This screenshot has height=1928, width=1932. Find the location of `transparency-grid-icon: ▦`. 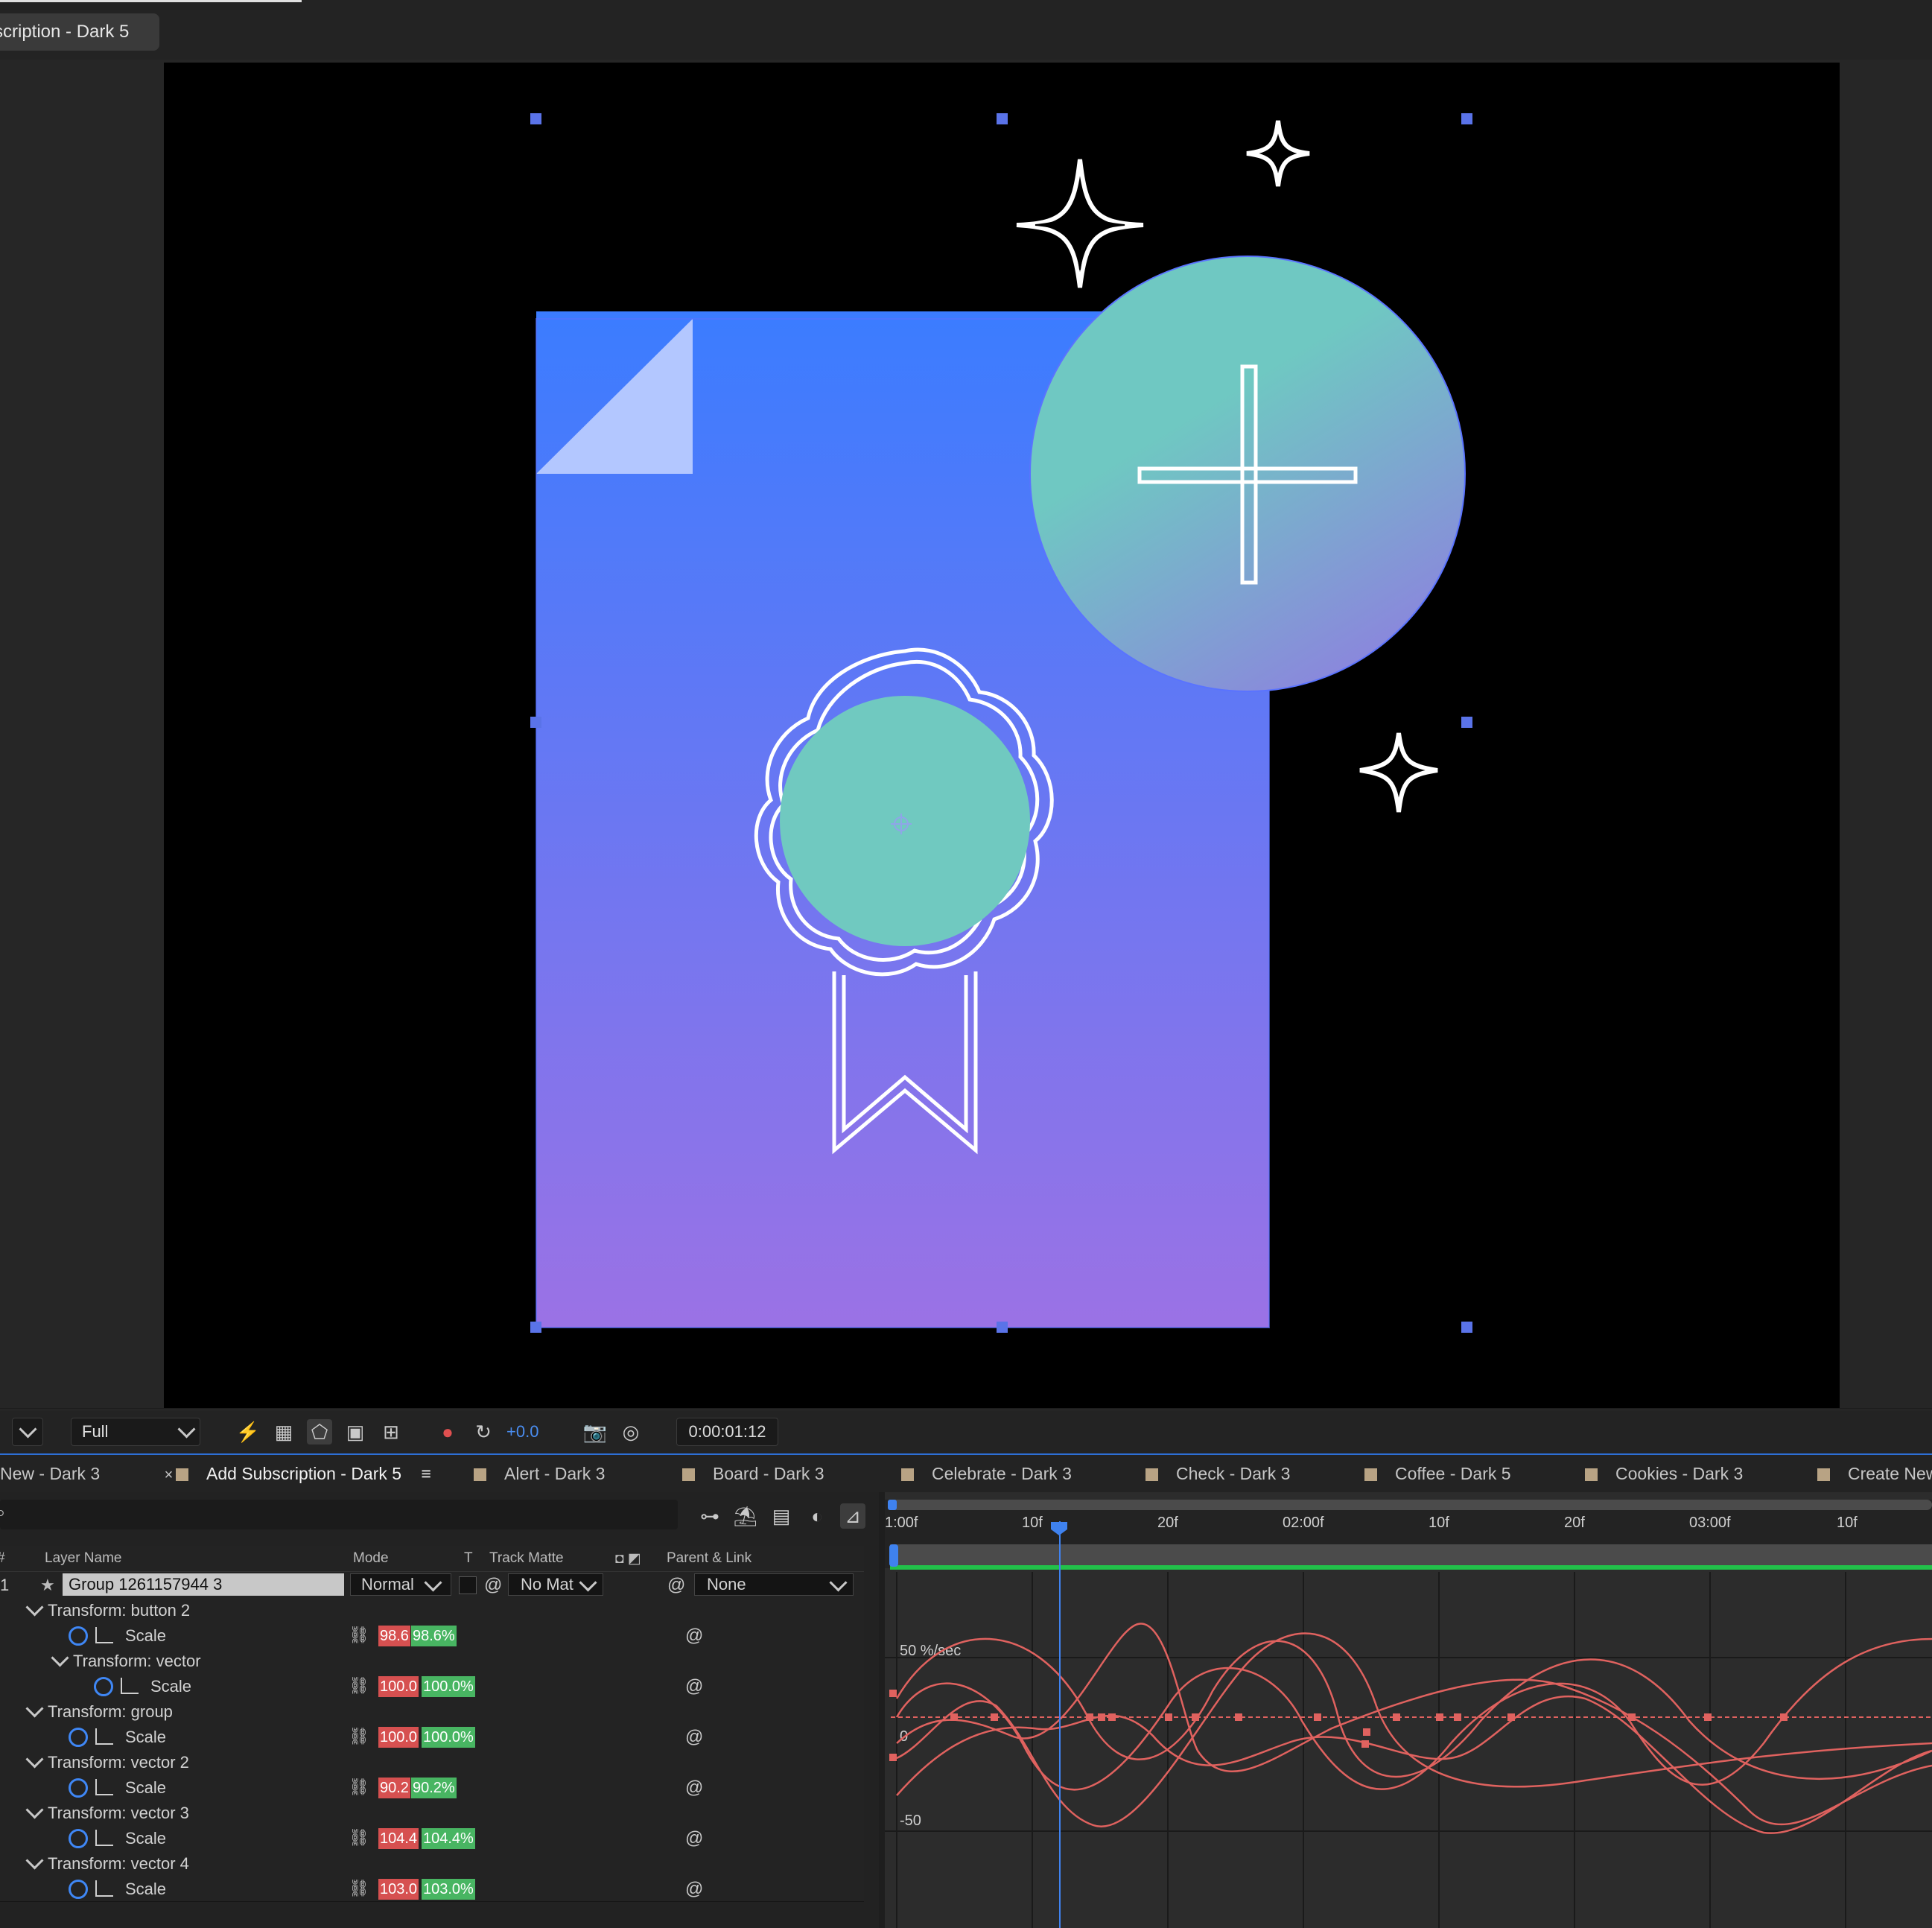

transparency-grid-icon: ▦ is located at coordinates (283, 1432).